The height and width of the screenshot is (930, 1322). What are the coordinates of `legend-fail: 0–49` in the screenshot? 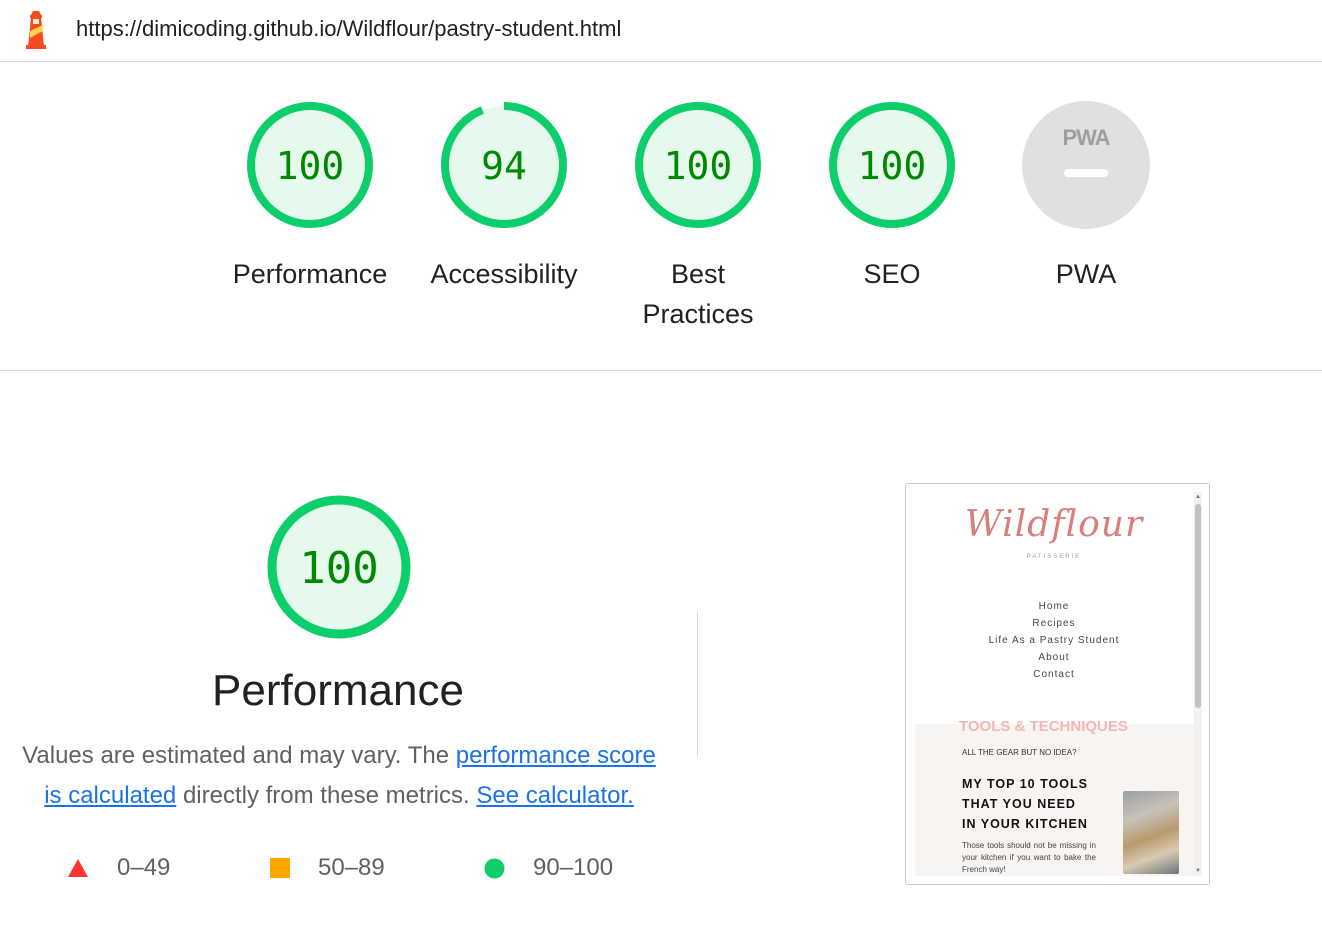 It's located at (118, 868).